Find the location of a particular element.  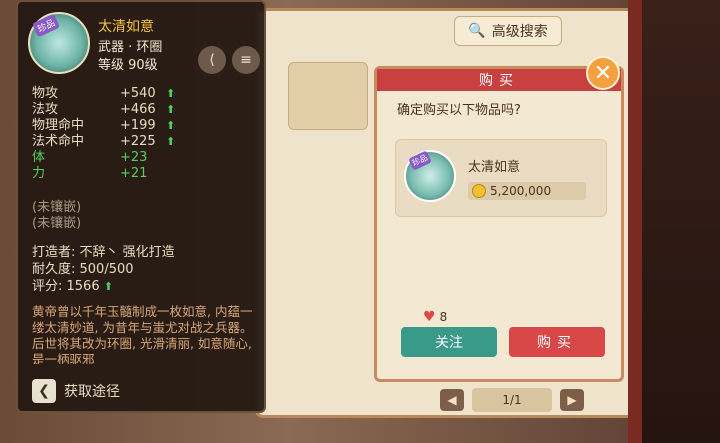

search-label: 高级搜索 is located at coordinates (519, 32).